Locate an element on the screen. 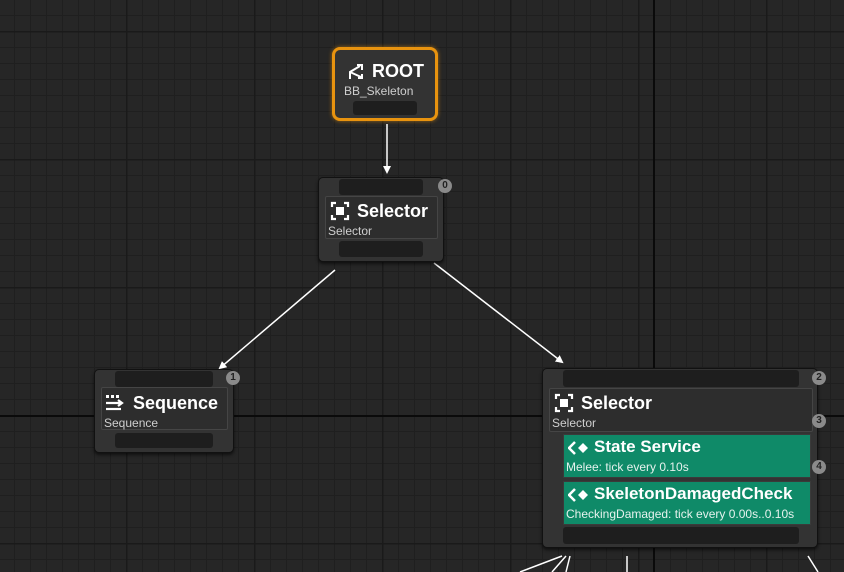  sequence-icon is located at coordinates (115, 403).